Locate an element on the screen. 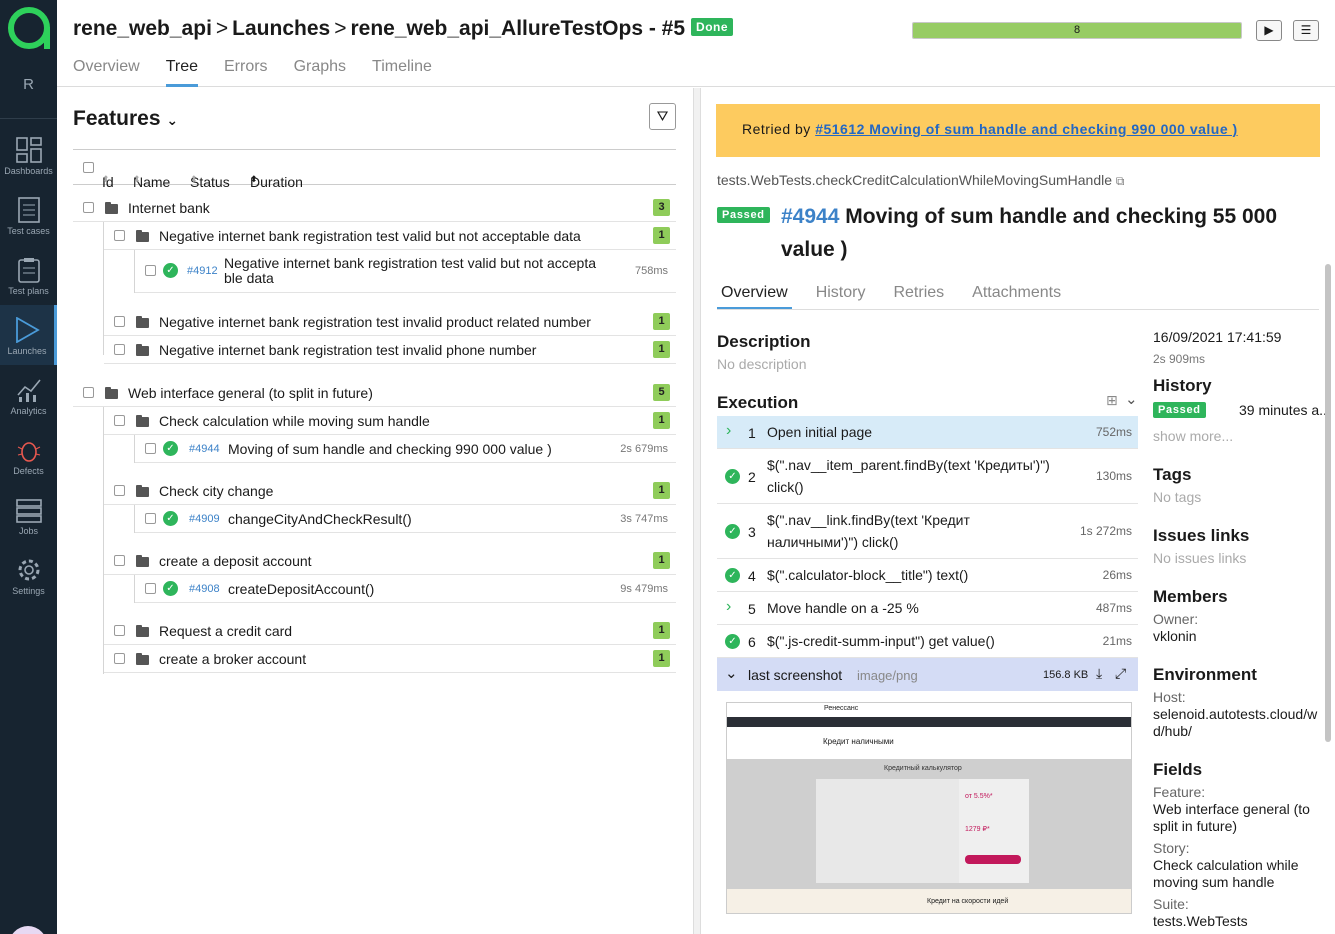  sidebar-item-test-plans: Test plans is located at coordinates (28, 275).